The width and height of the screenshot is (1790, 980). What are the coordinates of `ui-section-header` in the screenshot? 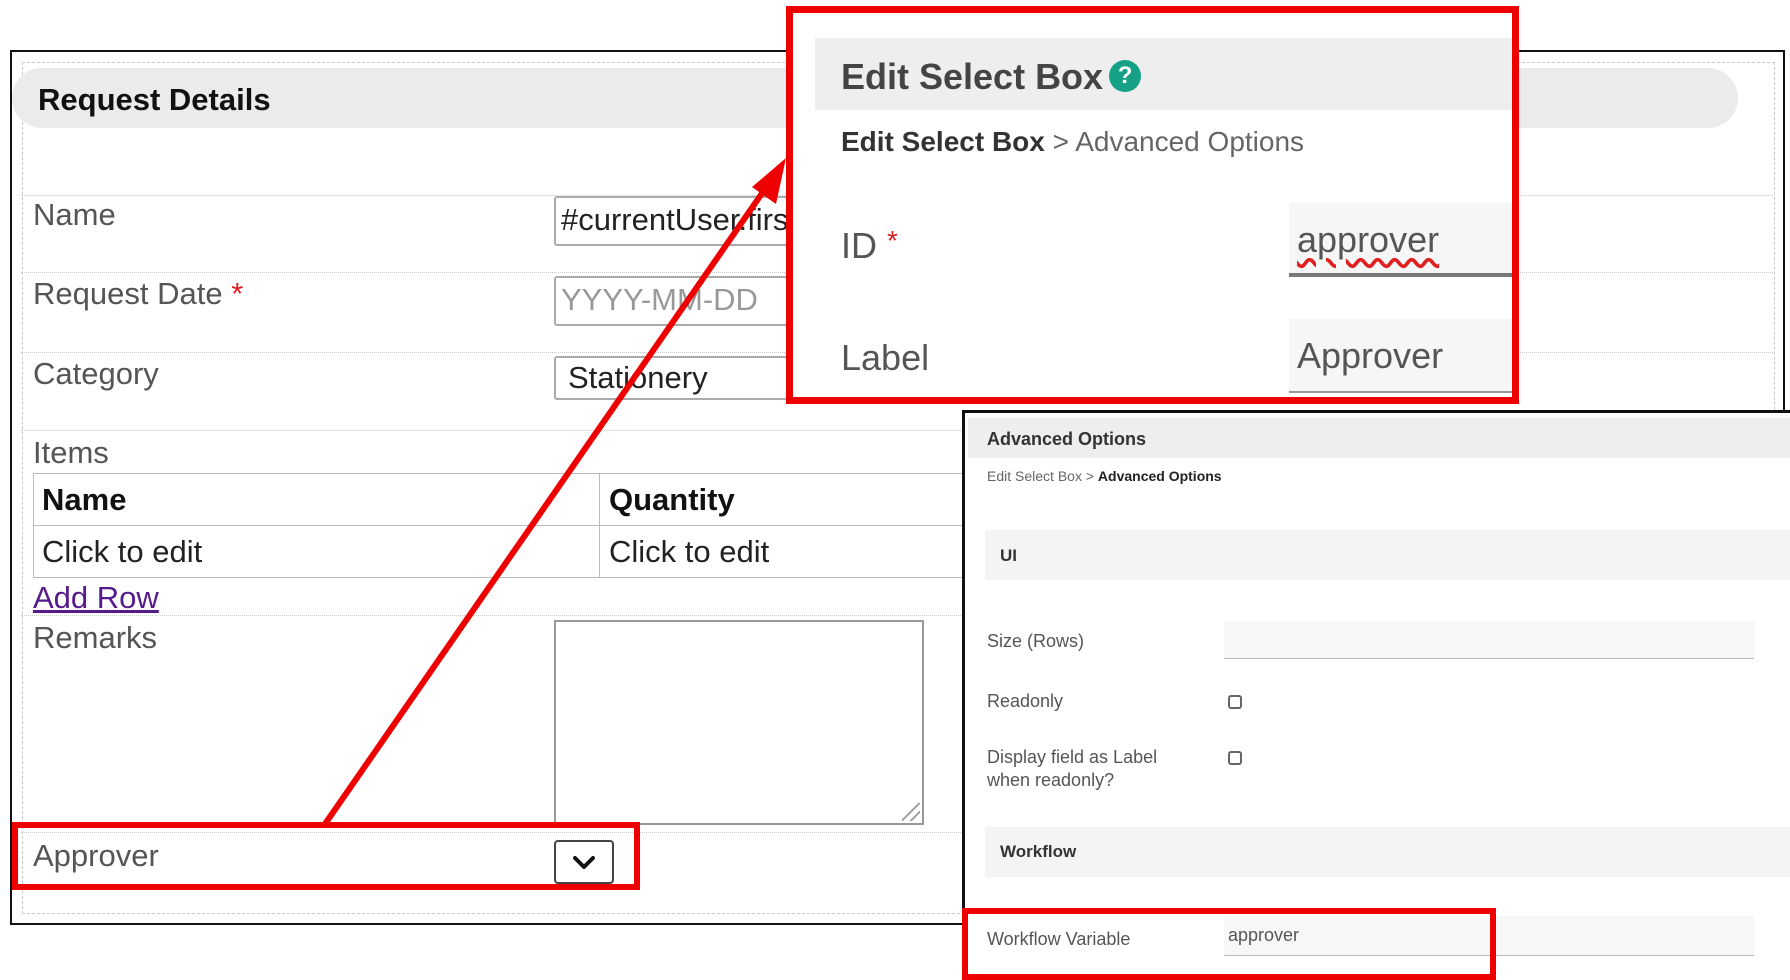 It's located at (1387, 555).